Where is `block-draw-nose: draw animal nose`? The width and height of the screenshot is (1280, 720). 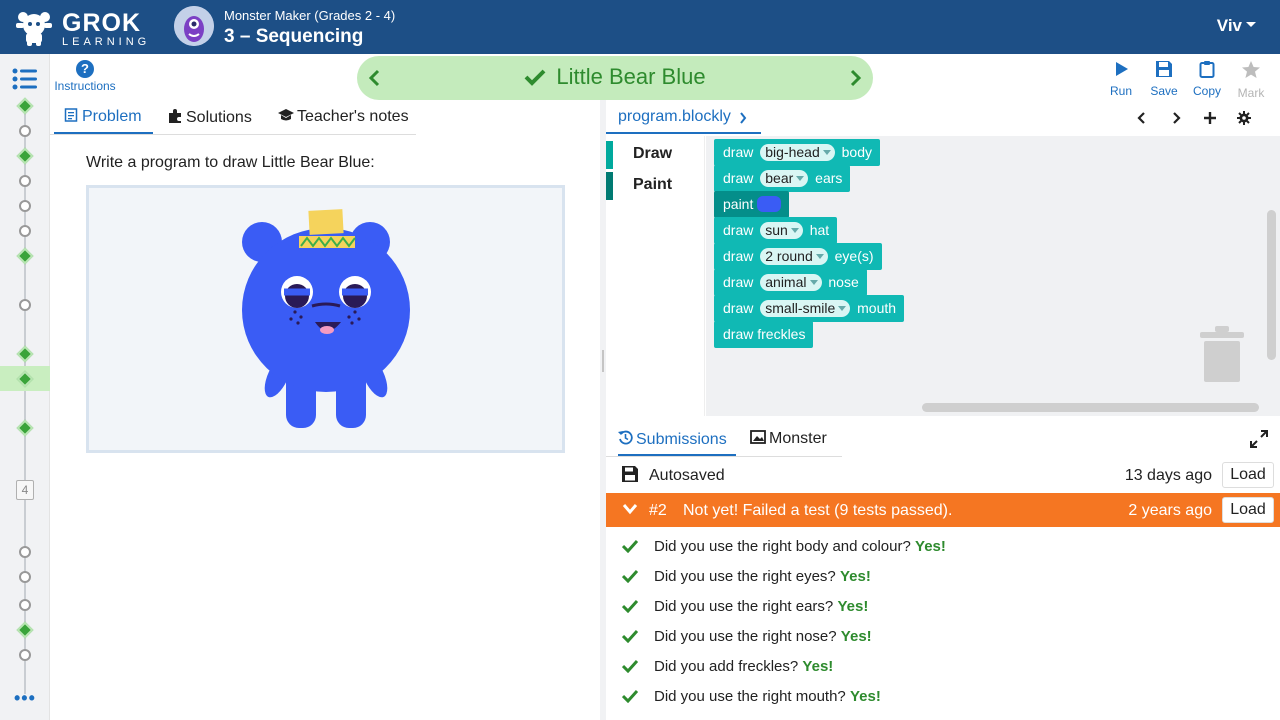
block-draw-nose: draw animal nose is located at coordinates (790, 282).